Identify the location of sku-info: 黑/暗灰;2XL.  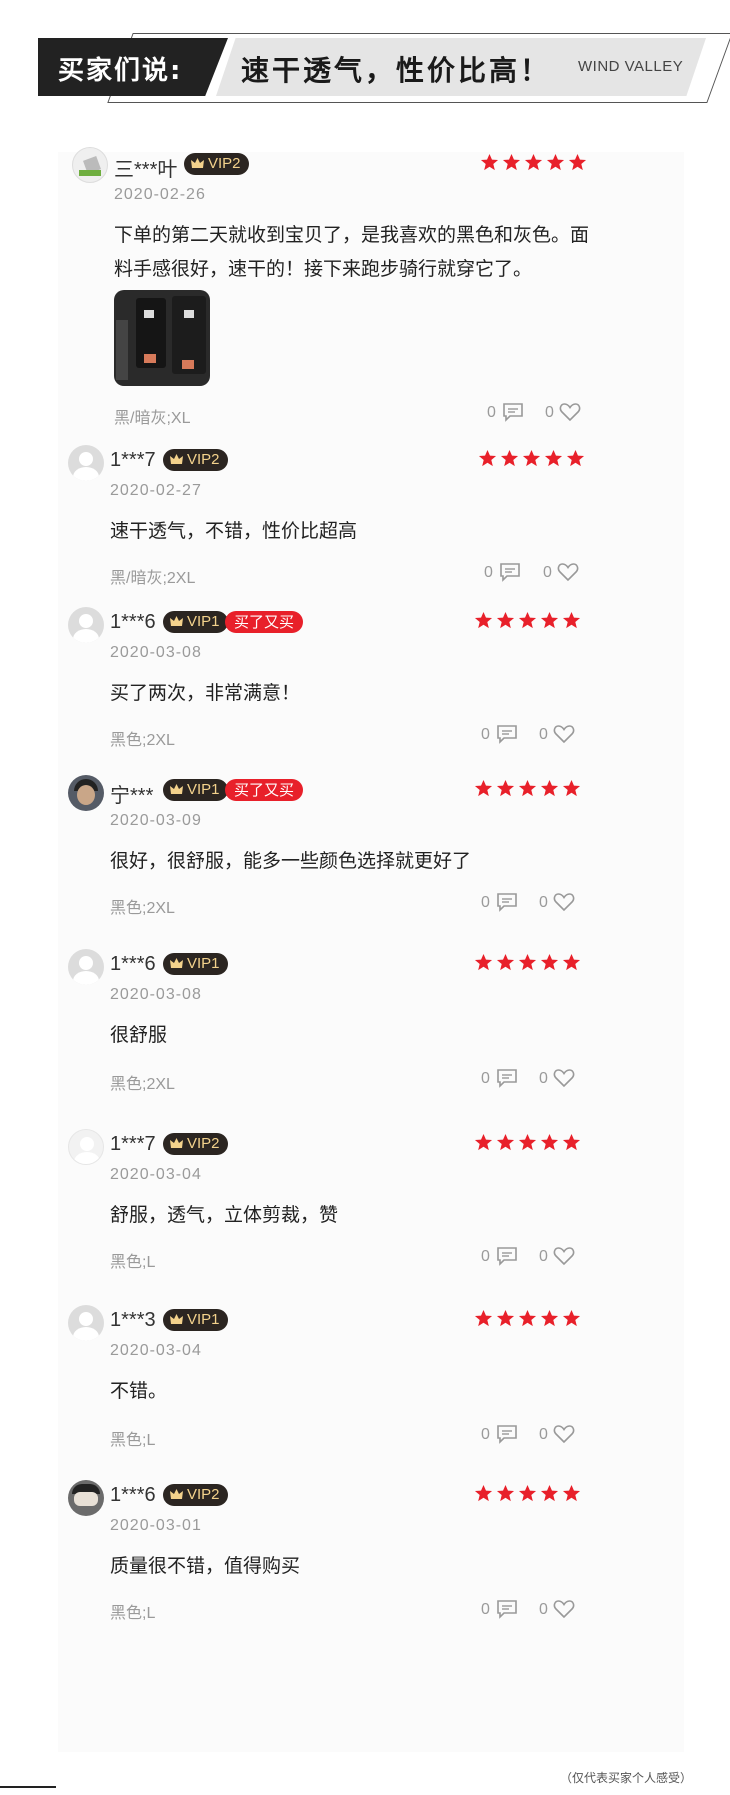
(153, 578).